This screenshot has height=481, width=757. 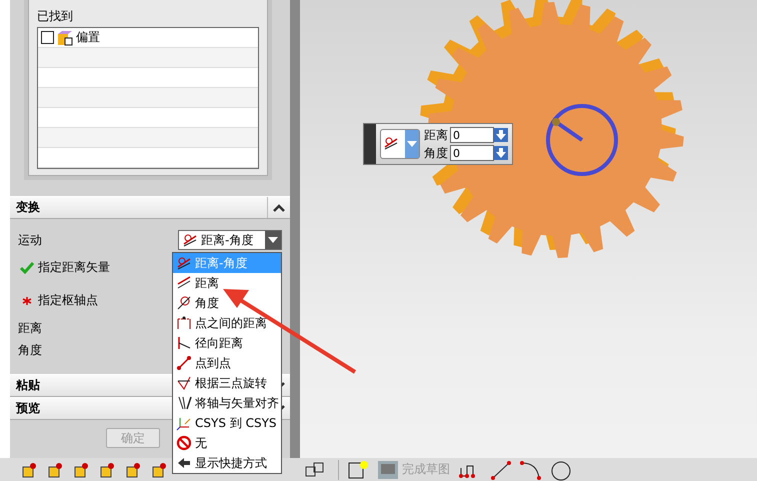 What do you see at coordinates (227, 363) in the screenshot?
I see `menu-item: 点到点` at bounding box center [227, 363].